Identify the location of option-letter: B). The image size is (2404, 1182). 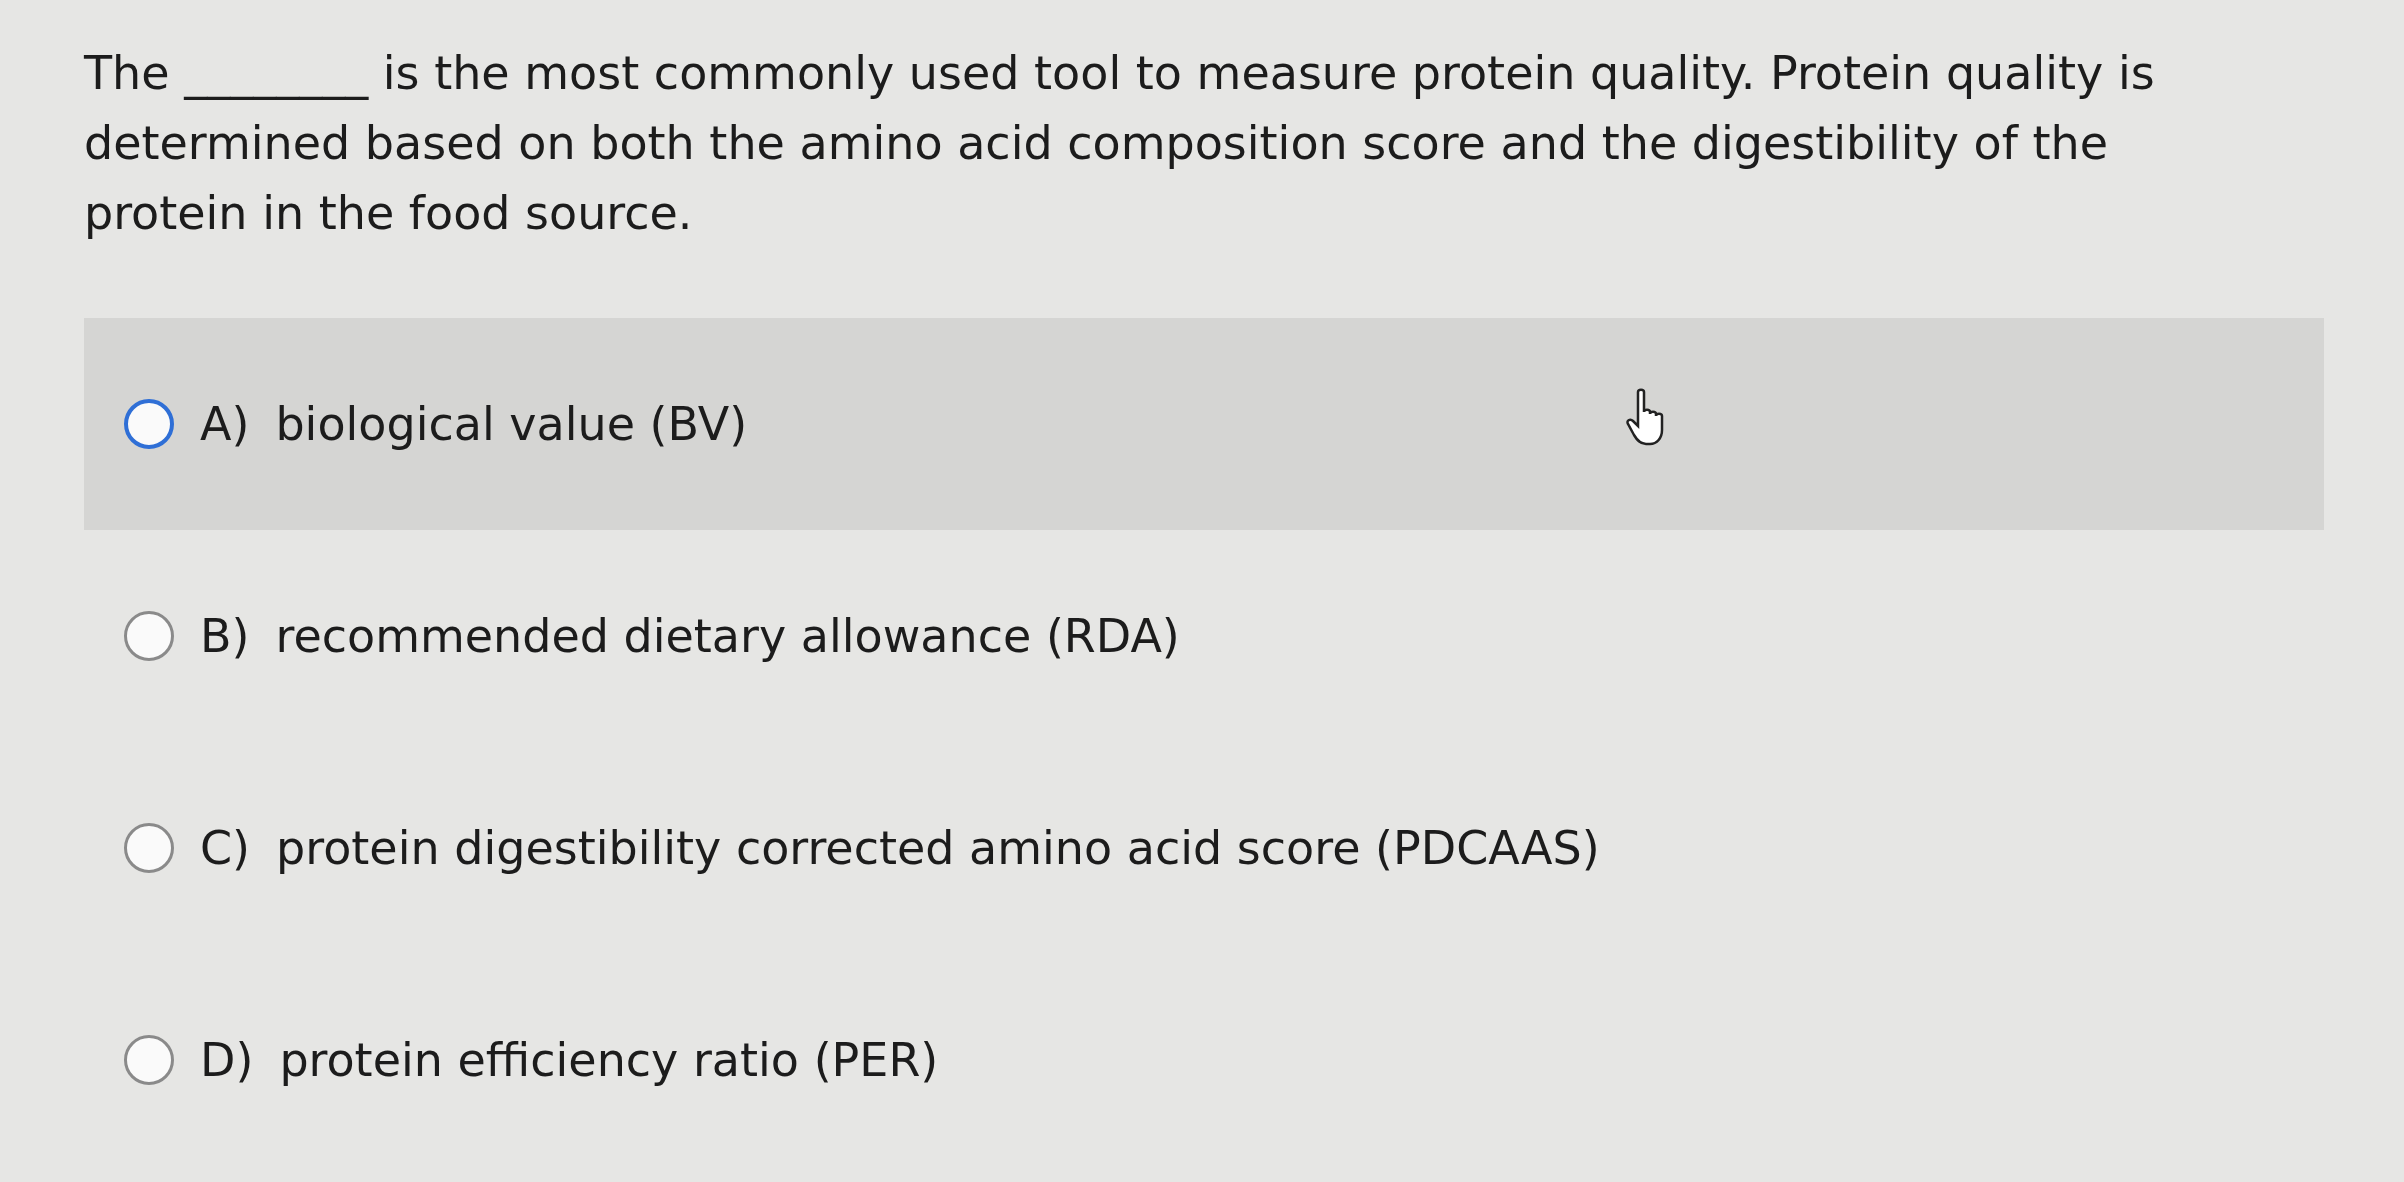
(225, 636).